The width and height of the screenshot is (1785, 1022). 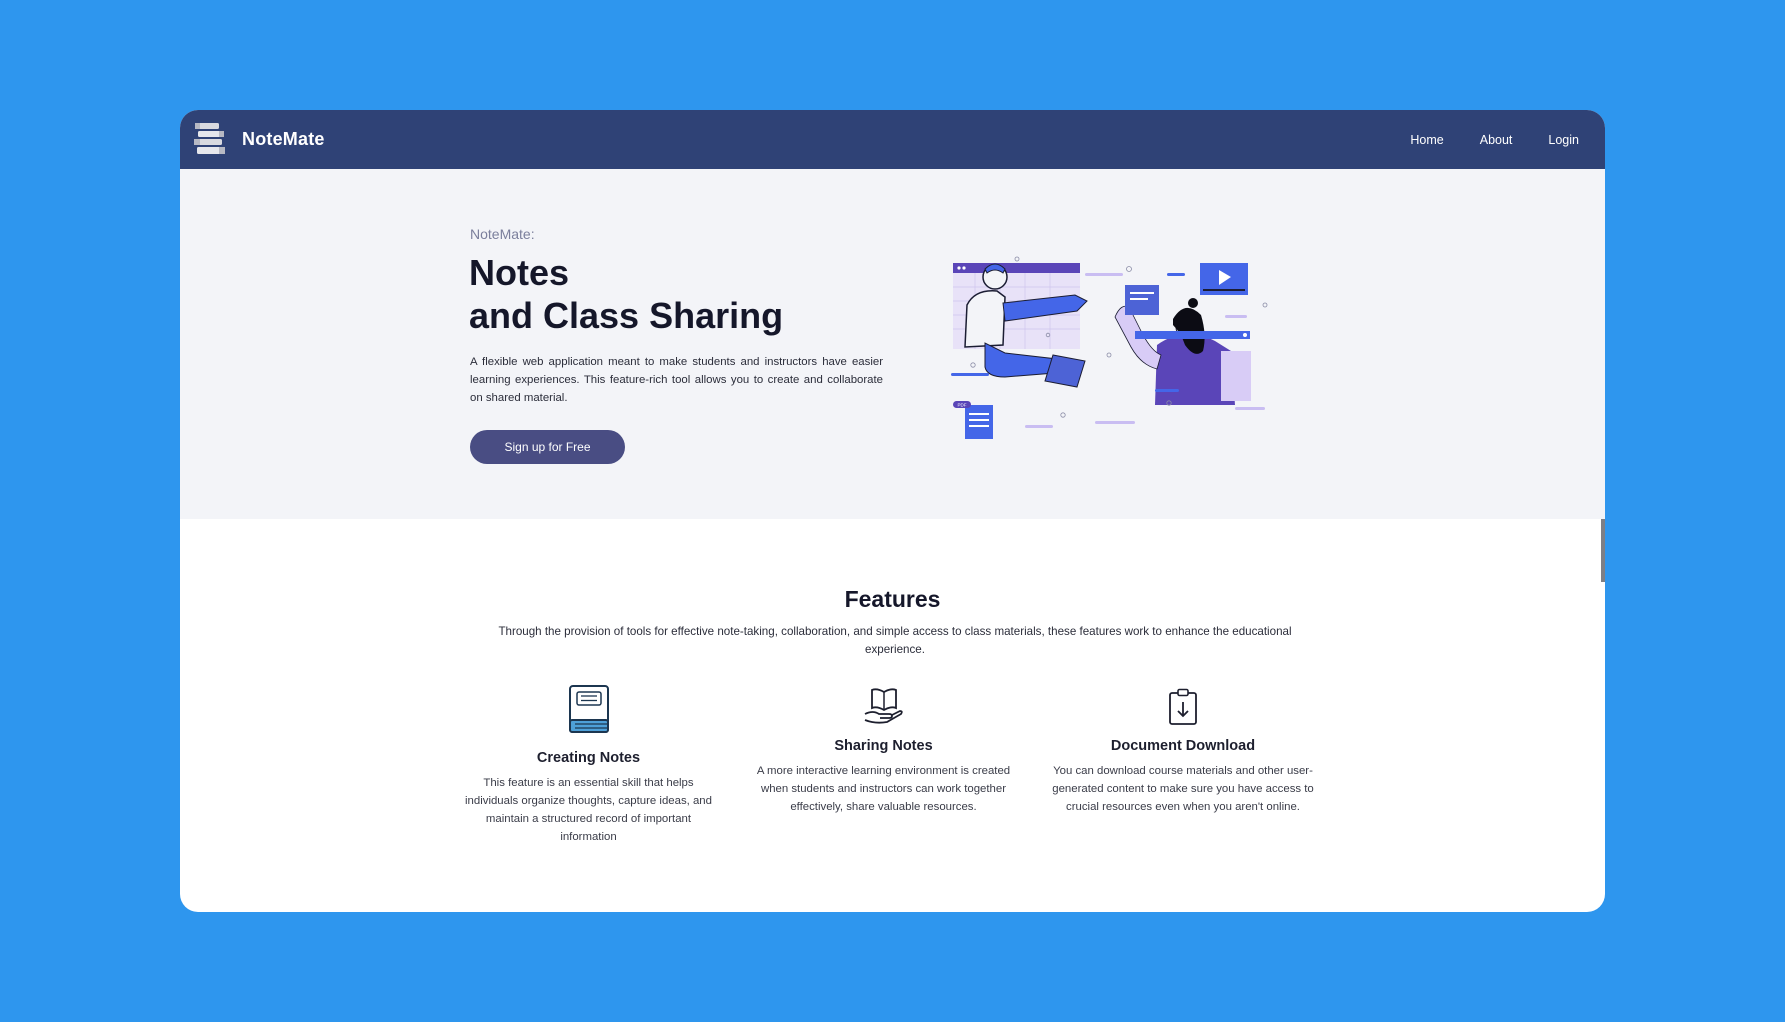 What do you see at coordinates (588, 758) in the screenshot?
I see `feature-title: Creating Notes` at bounding box center [588, 758].